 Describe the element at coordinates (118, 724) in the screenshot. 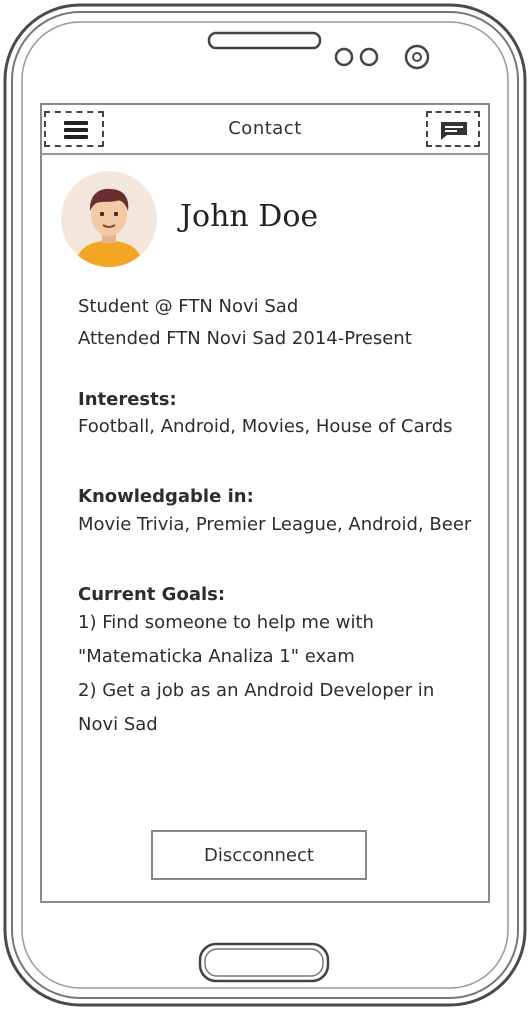

I see `goals-line-4: Novi Sad` at that location.